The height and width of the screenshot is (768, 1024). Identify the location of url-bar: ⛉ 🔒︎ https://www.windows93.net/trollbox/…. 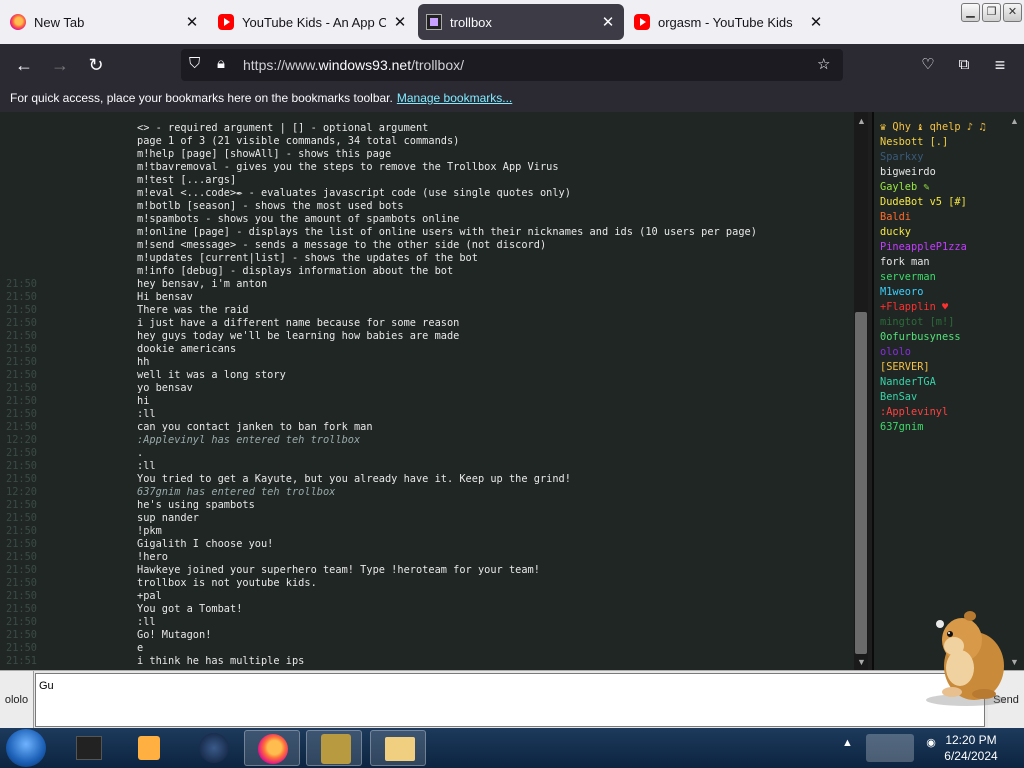
(512, 65).